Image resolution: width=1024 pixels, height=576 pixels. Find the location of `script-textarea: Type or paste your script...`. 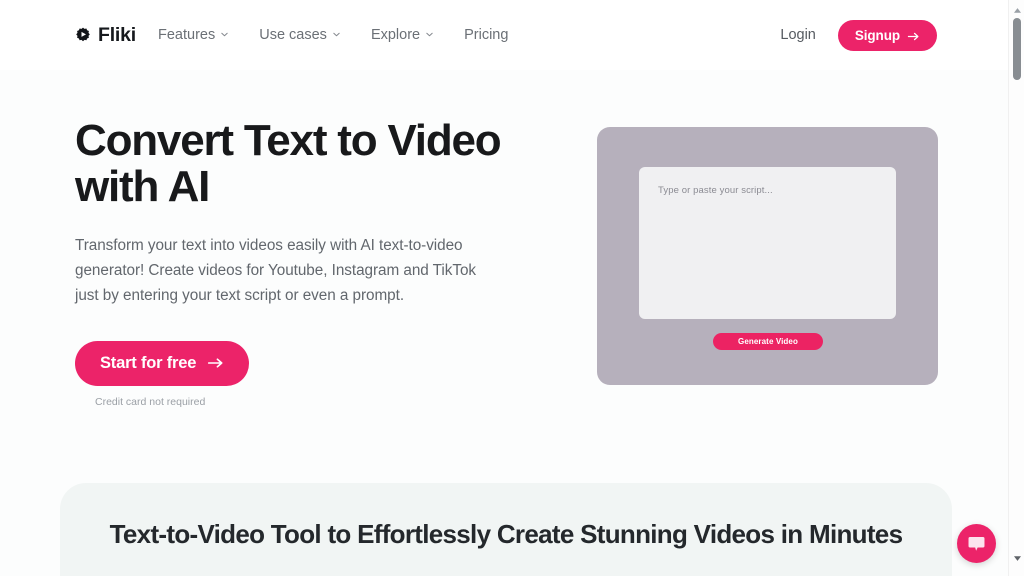

script-textarea: Type or paste your script... is located at coordinates (767, 243).